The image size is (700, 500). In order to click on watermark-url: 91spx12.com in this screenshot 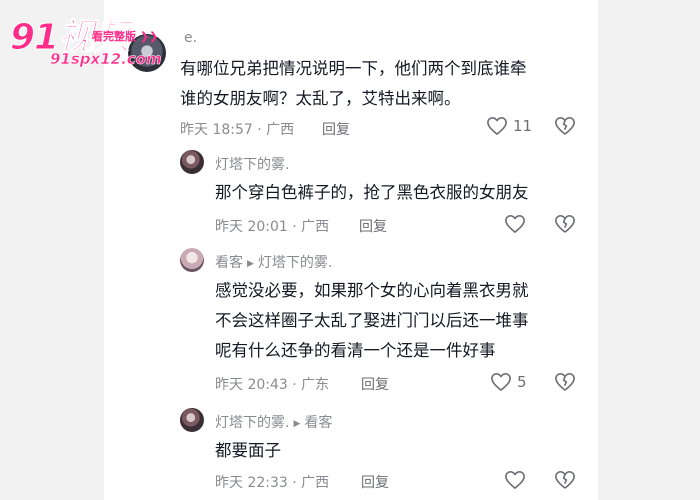, I will do `click(106, 59)`.